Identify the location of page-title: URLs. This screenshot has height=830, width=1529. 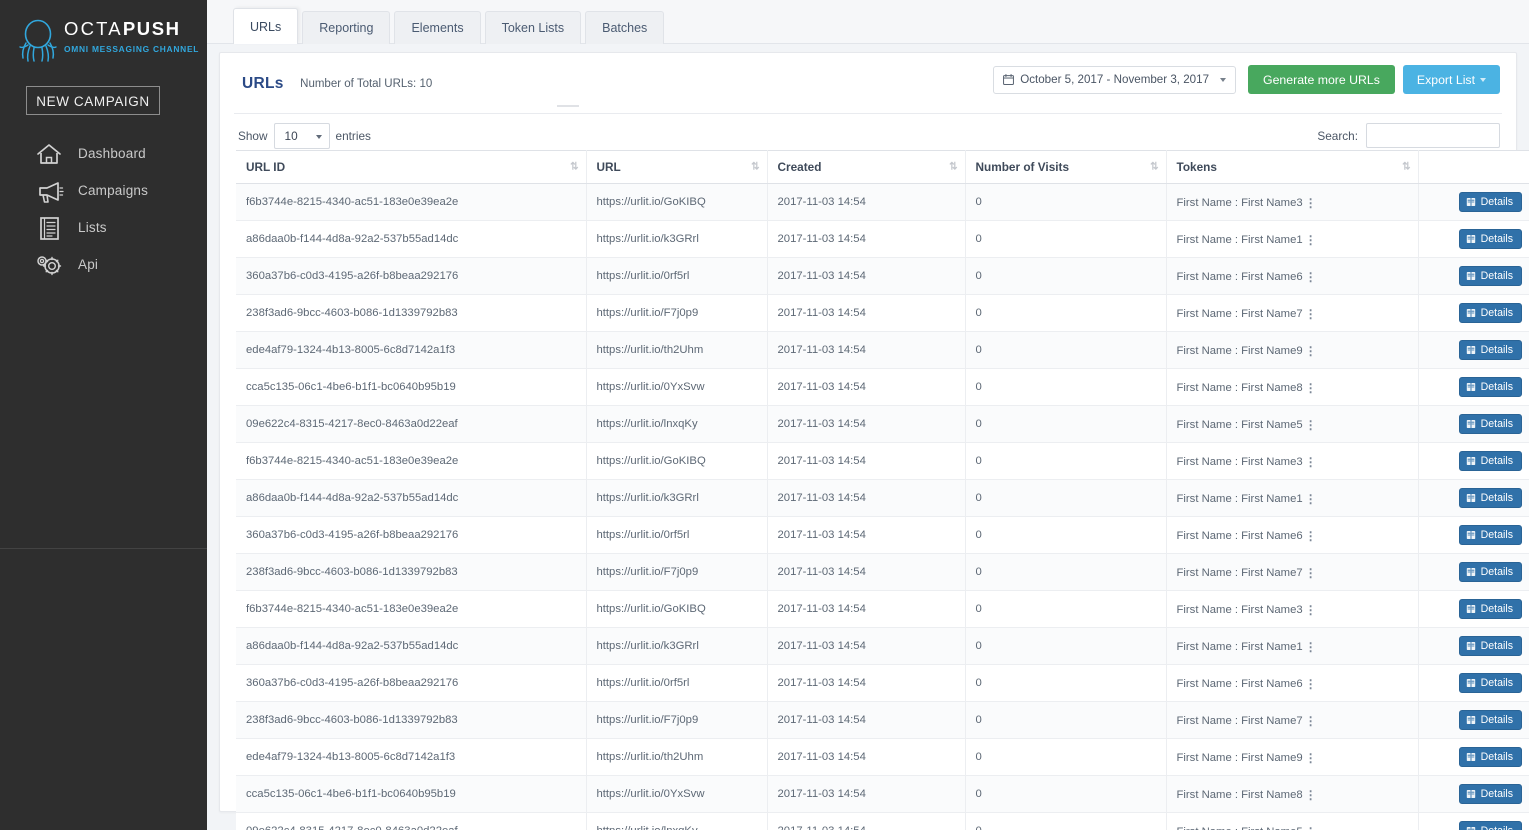
(263, 83).